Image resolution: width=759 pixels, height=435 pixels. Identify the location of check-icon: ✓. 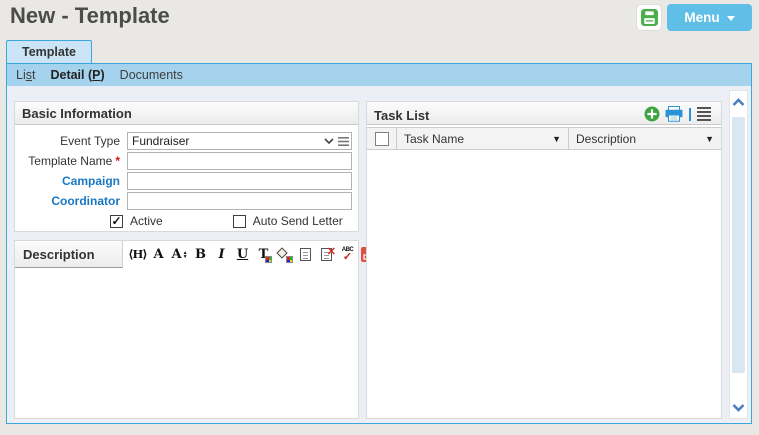
(116, 220).